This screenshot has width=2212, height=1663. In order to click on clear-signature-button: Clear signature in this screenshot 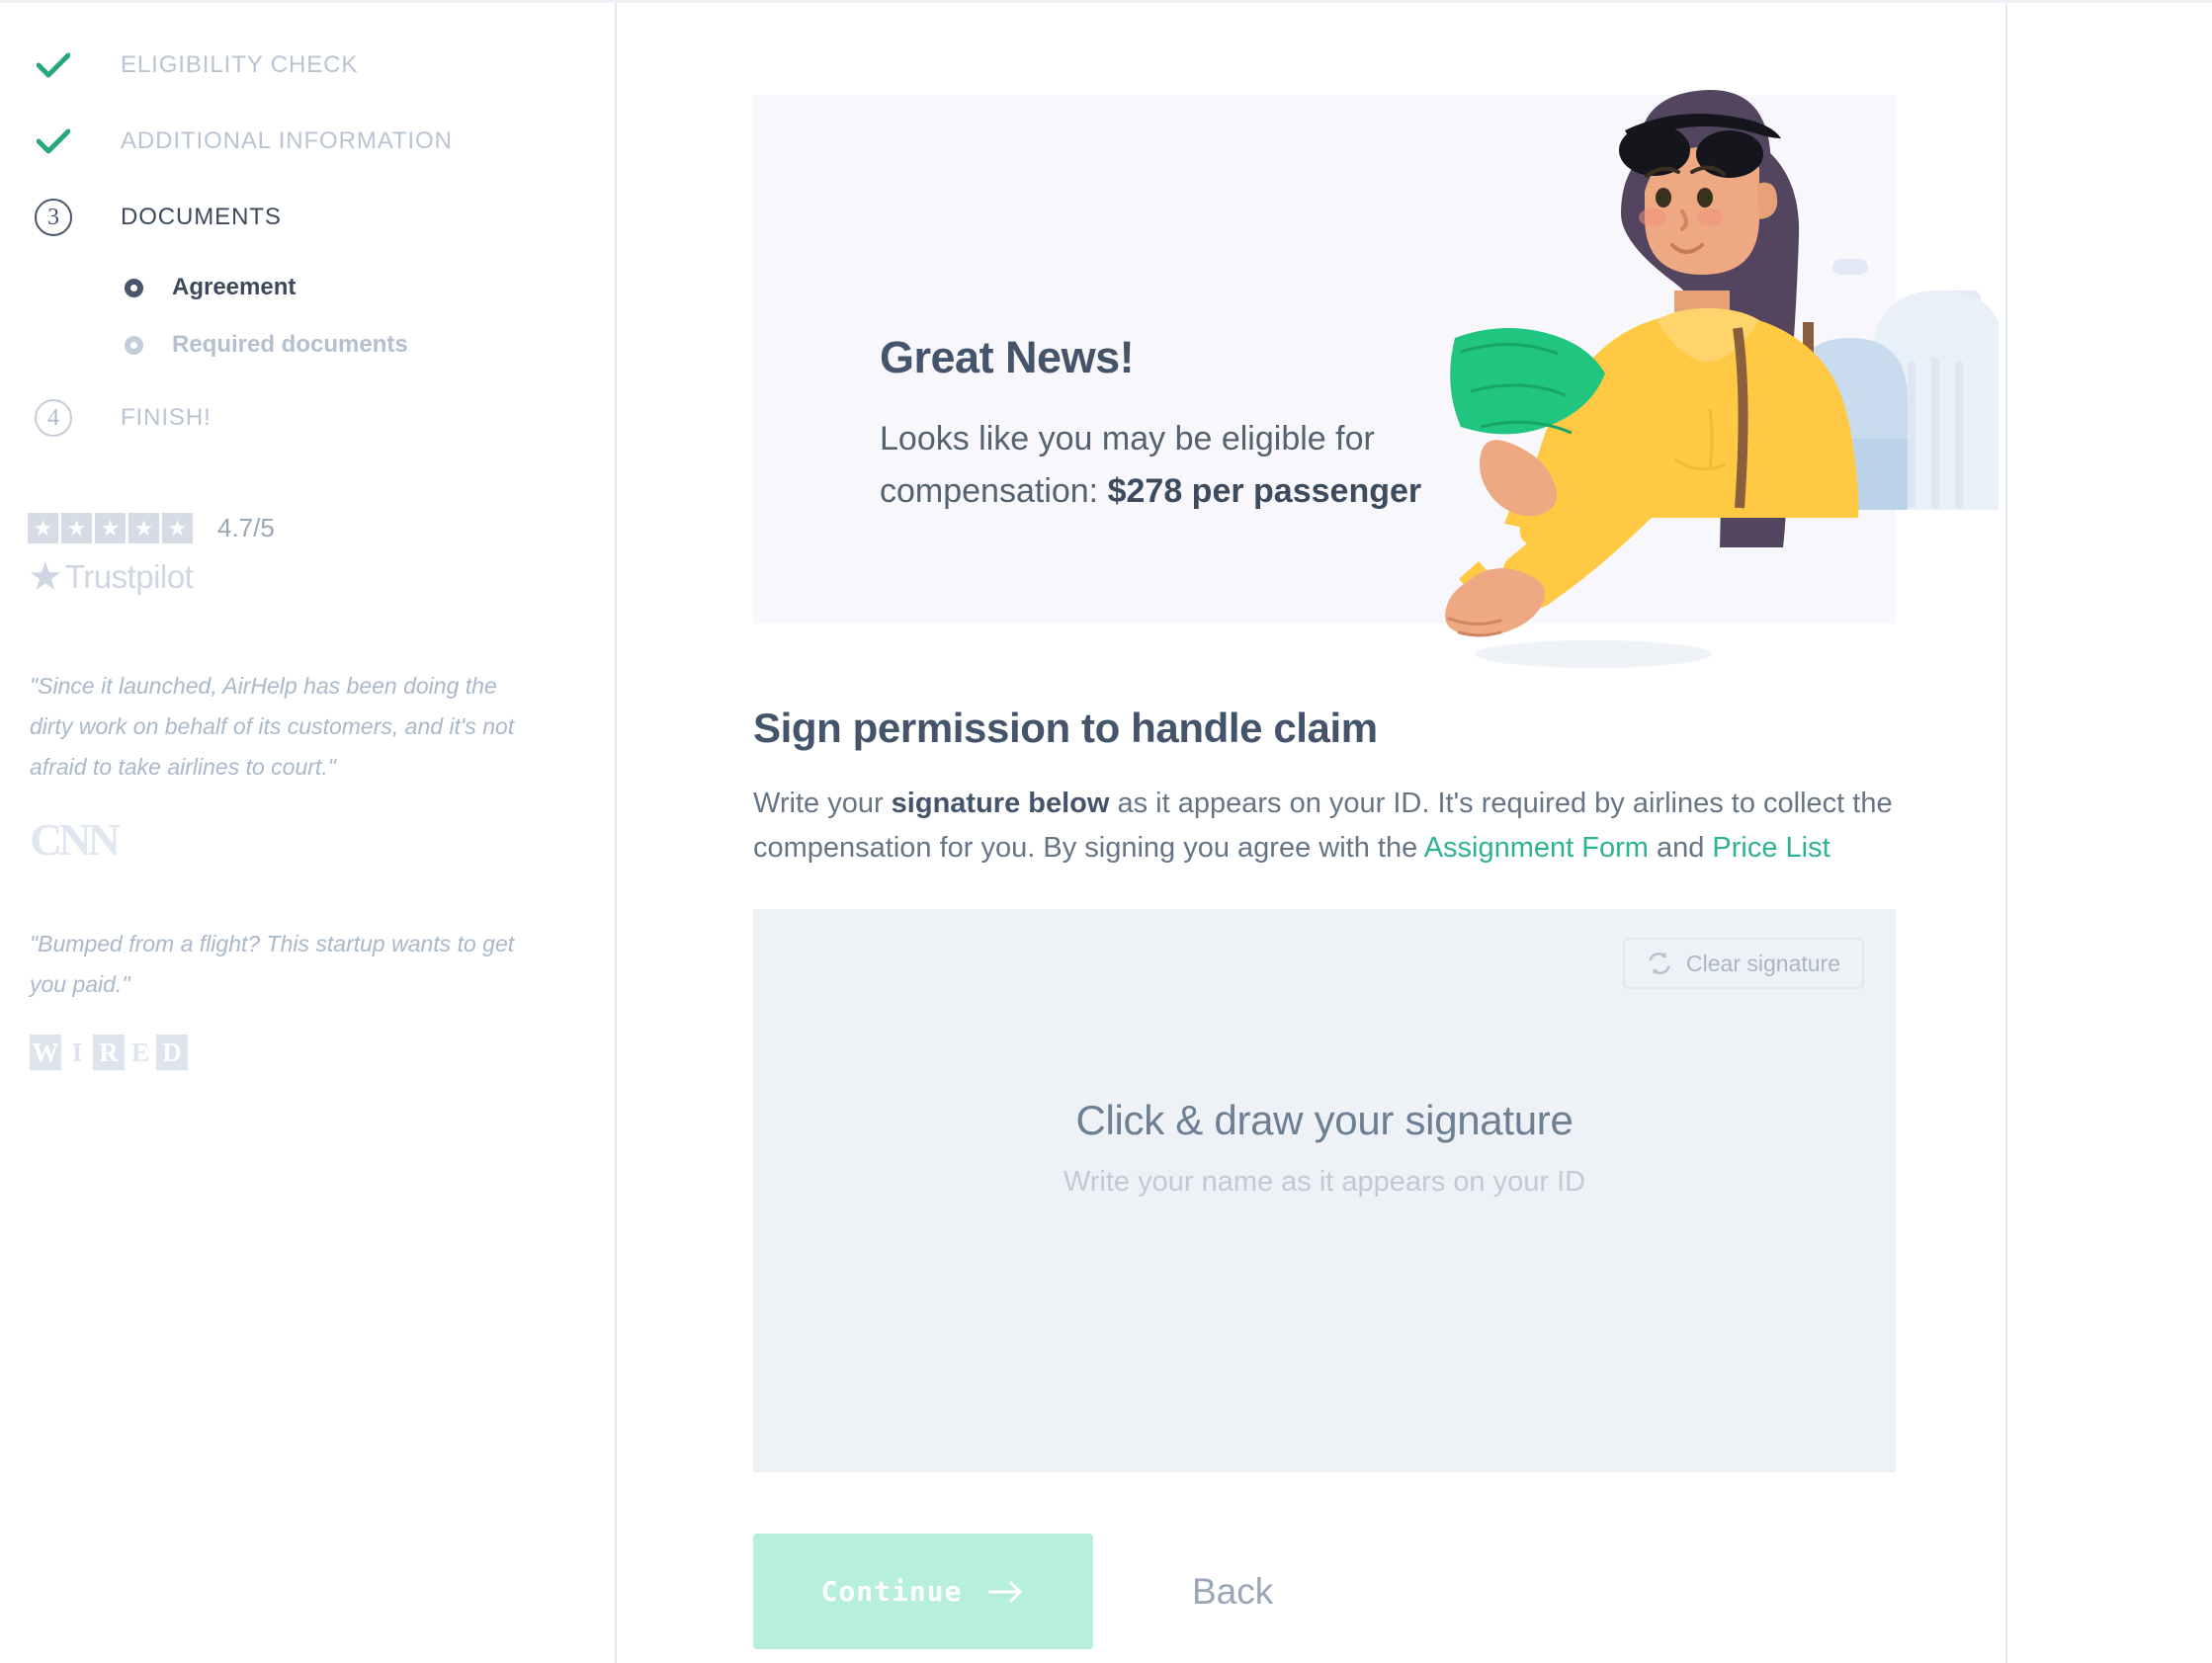, I will do `click(1743, 964)`.